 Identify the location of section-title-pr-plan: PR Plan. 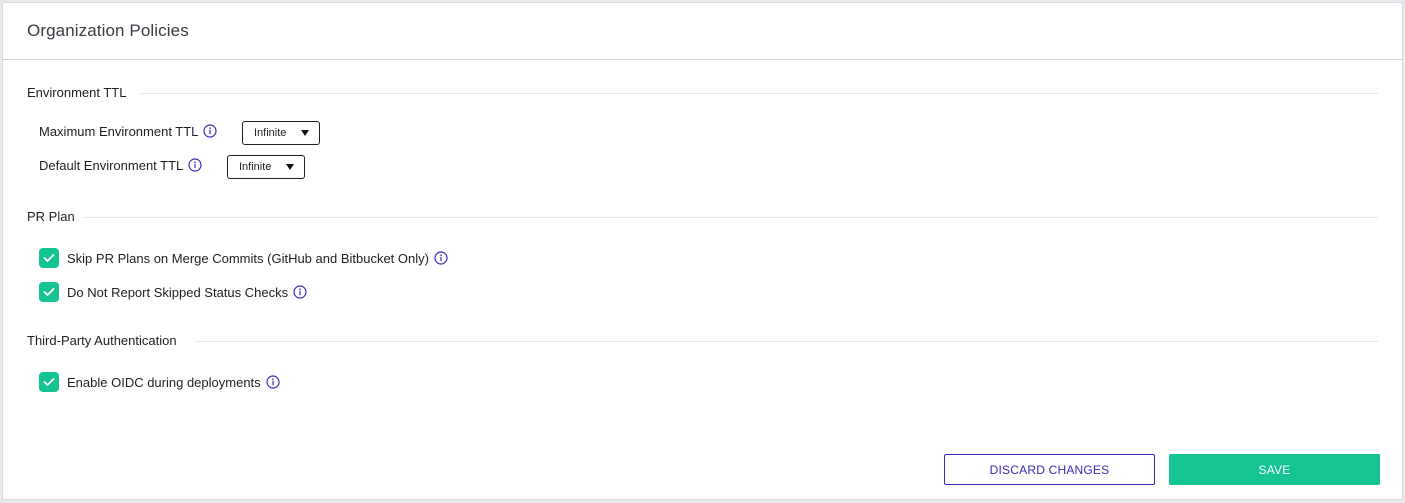
(51, 216).